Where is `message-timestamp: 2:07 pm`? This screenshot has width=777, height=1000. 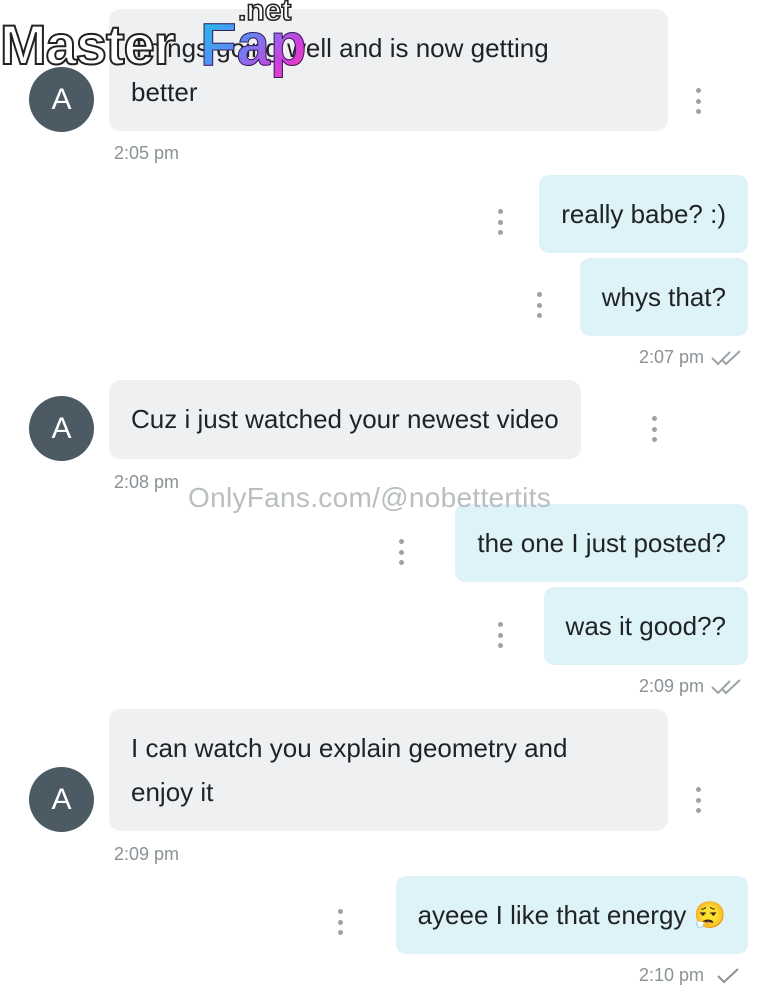 message-timestamp: 2:07 pm is located at coordinates (691, 357).